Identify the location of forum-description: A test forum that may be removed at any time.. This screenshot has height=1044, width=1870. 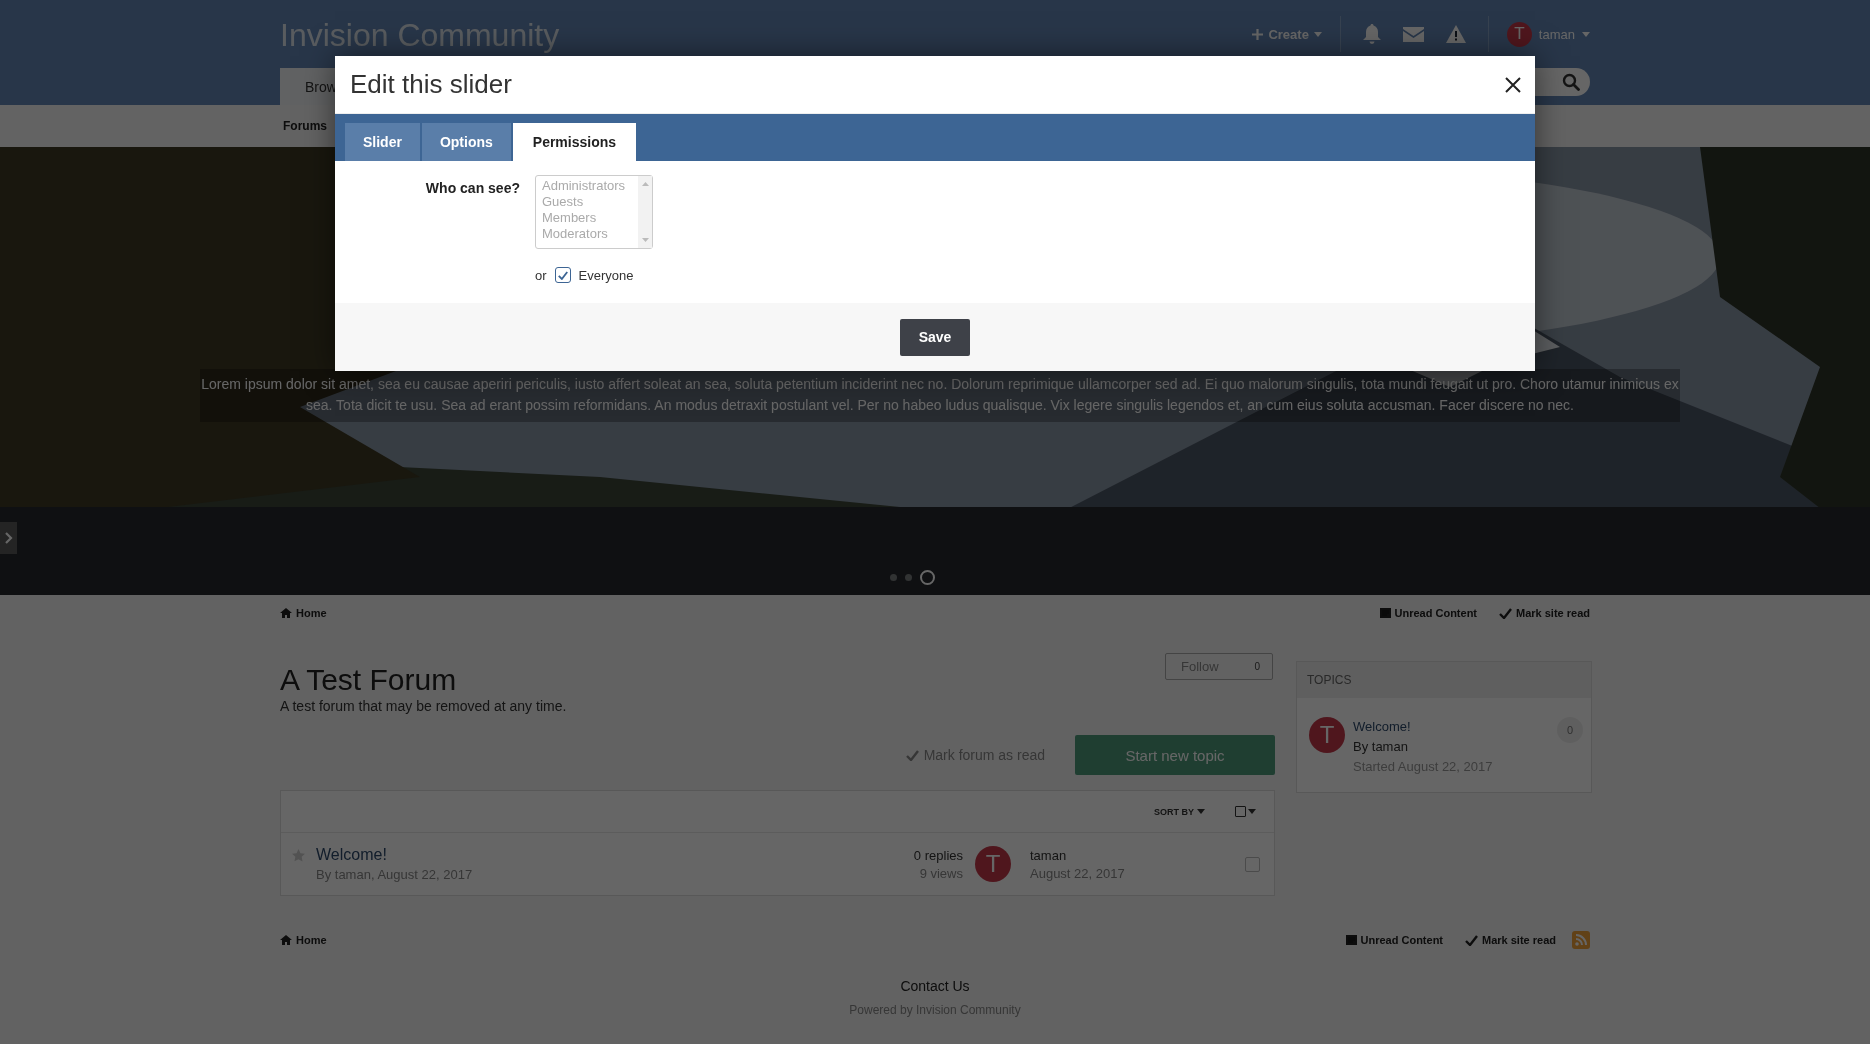
(423, 706).